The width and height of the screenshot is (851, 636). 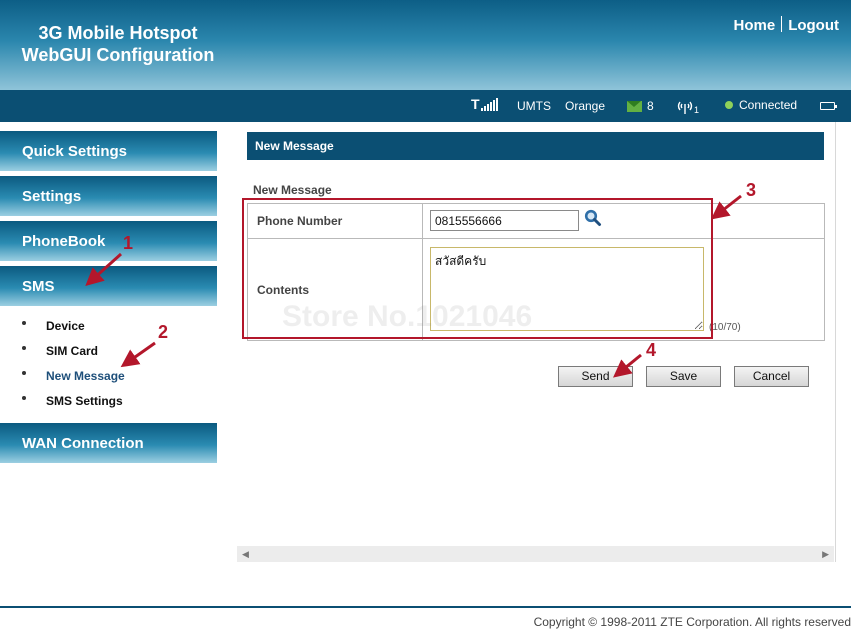 I want to click on operator-name: Orange, so click(x=585, y=106).